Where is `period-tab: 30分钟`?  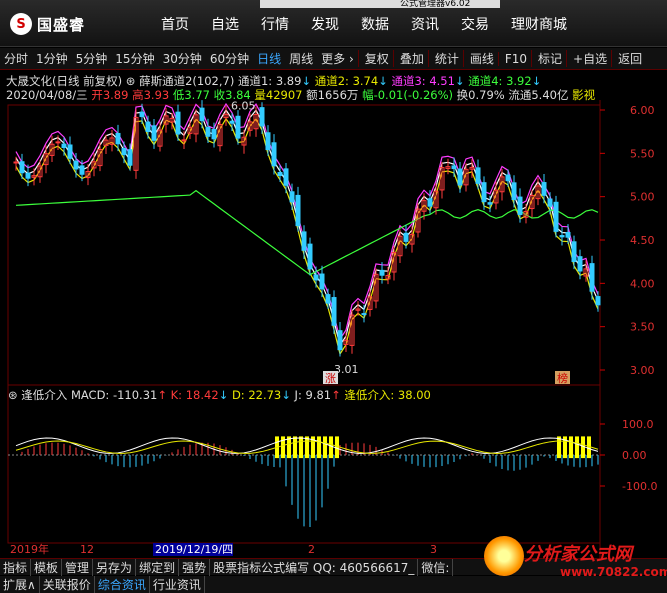
period-tab: 30分钟 is located at coordinates (182, 58).